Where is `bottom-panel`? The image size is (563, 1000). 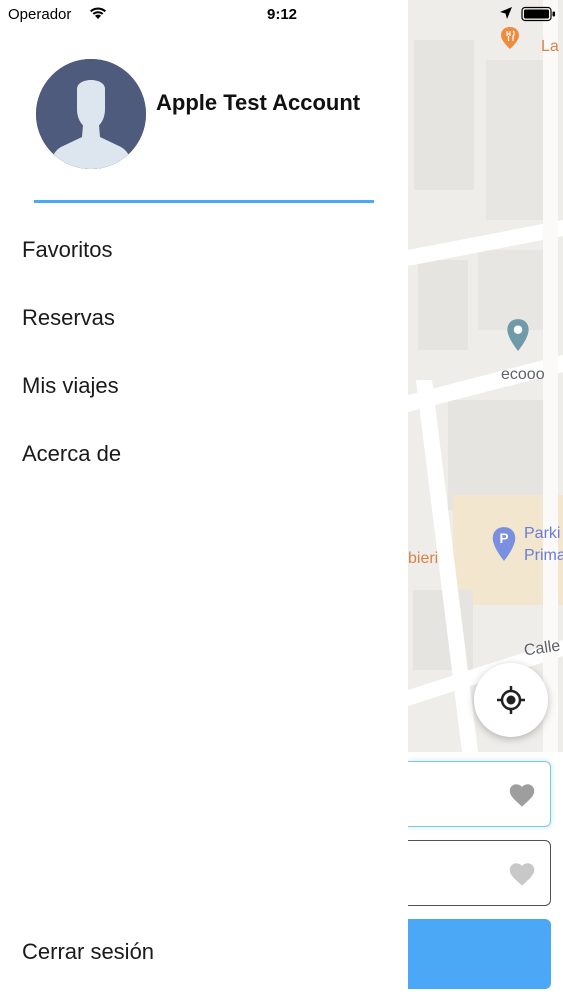
bottom-panel is located at coordinates (485, 876).